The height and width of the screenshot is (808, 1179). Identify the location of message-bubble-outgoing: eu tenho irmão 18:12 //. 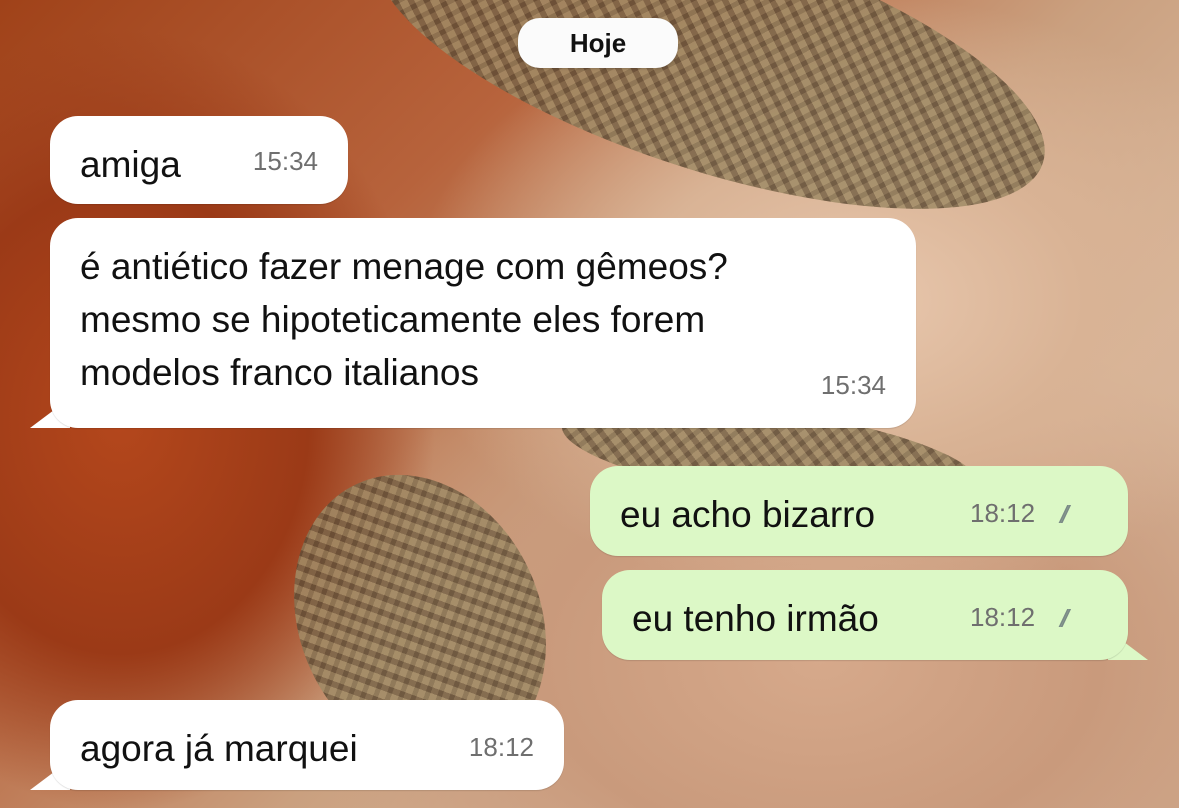
(865, 615).